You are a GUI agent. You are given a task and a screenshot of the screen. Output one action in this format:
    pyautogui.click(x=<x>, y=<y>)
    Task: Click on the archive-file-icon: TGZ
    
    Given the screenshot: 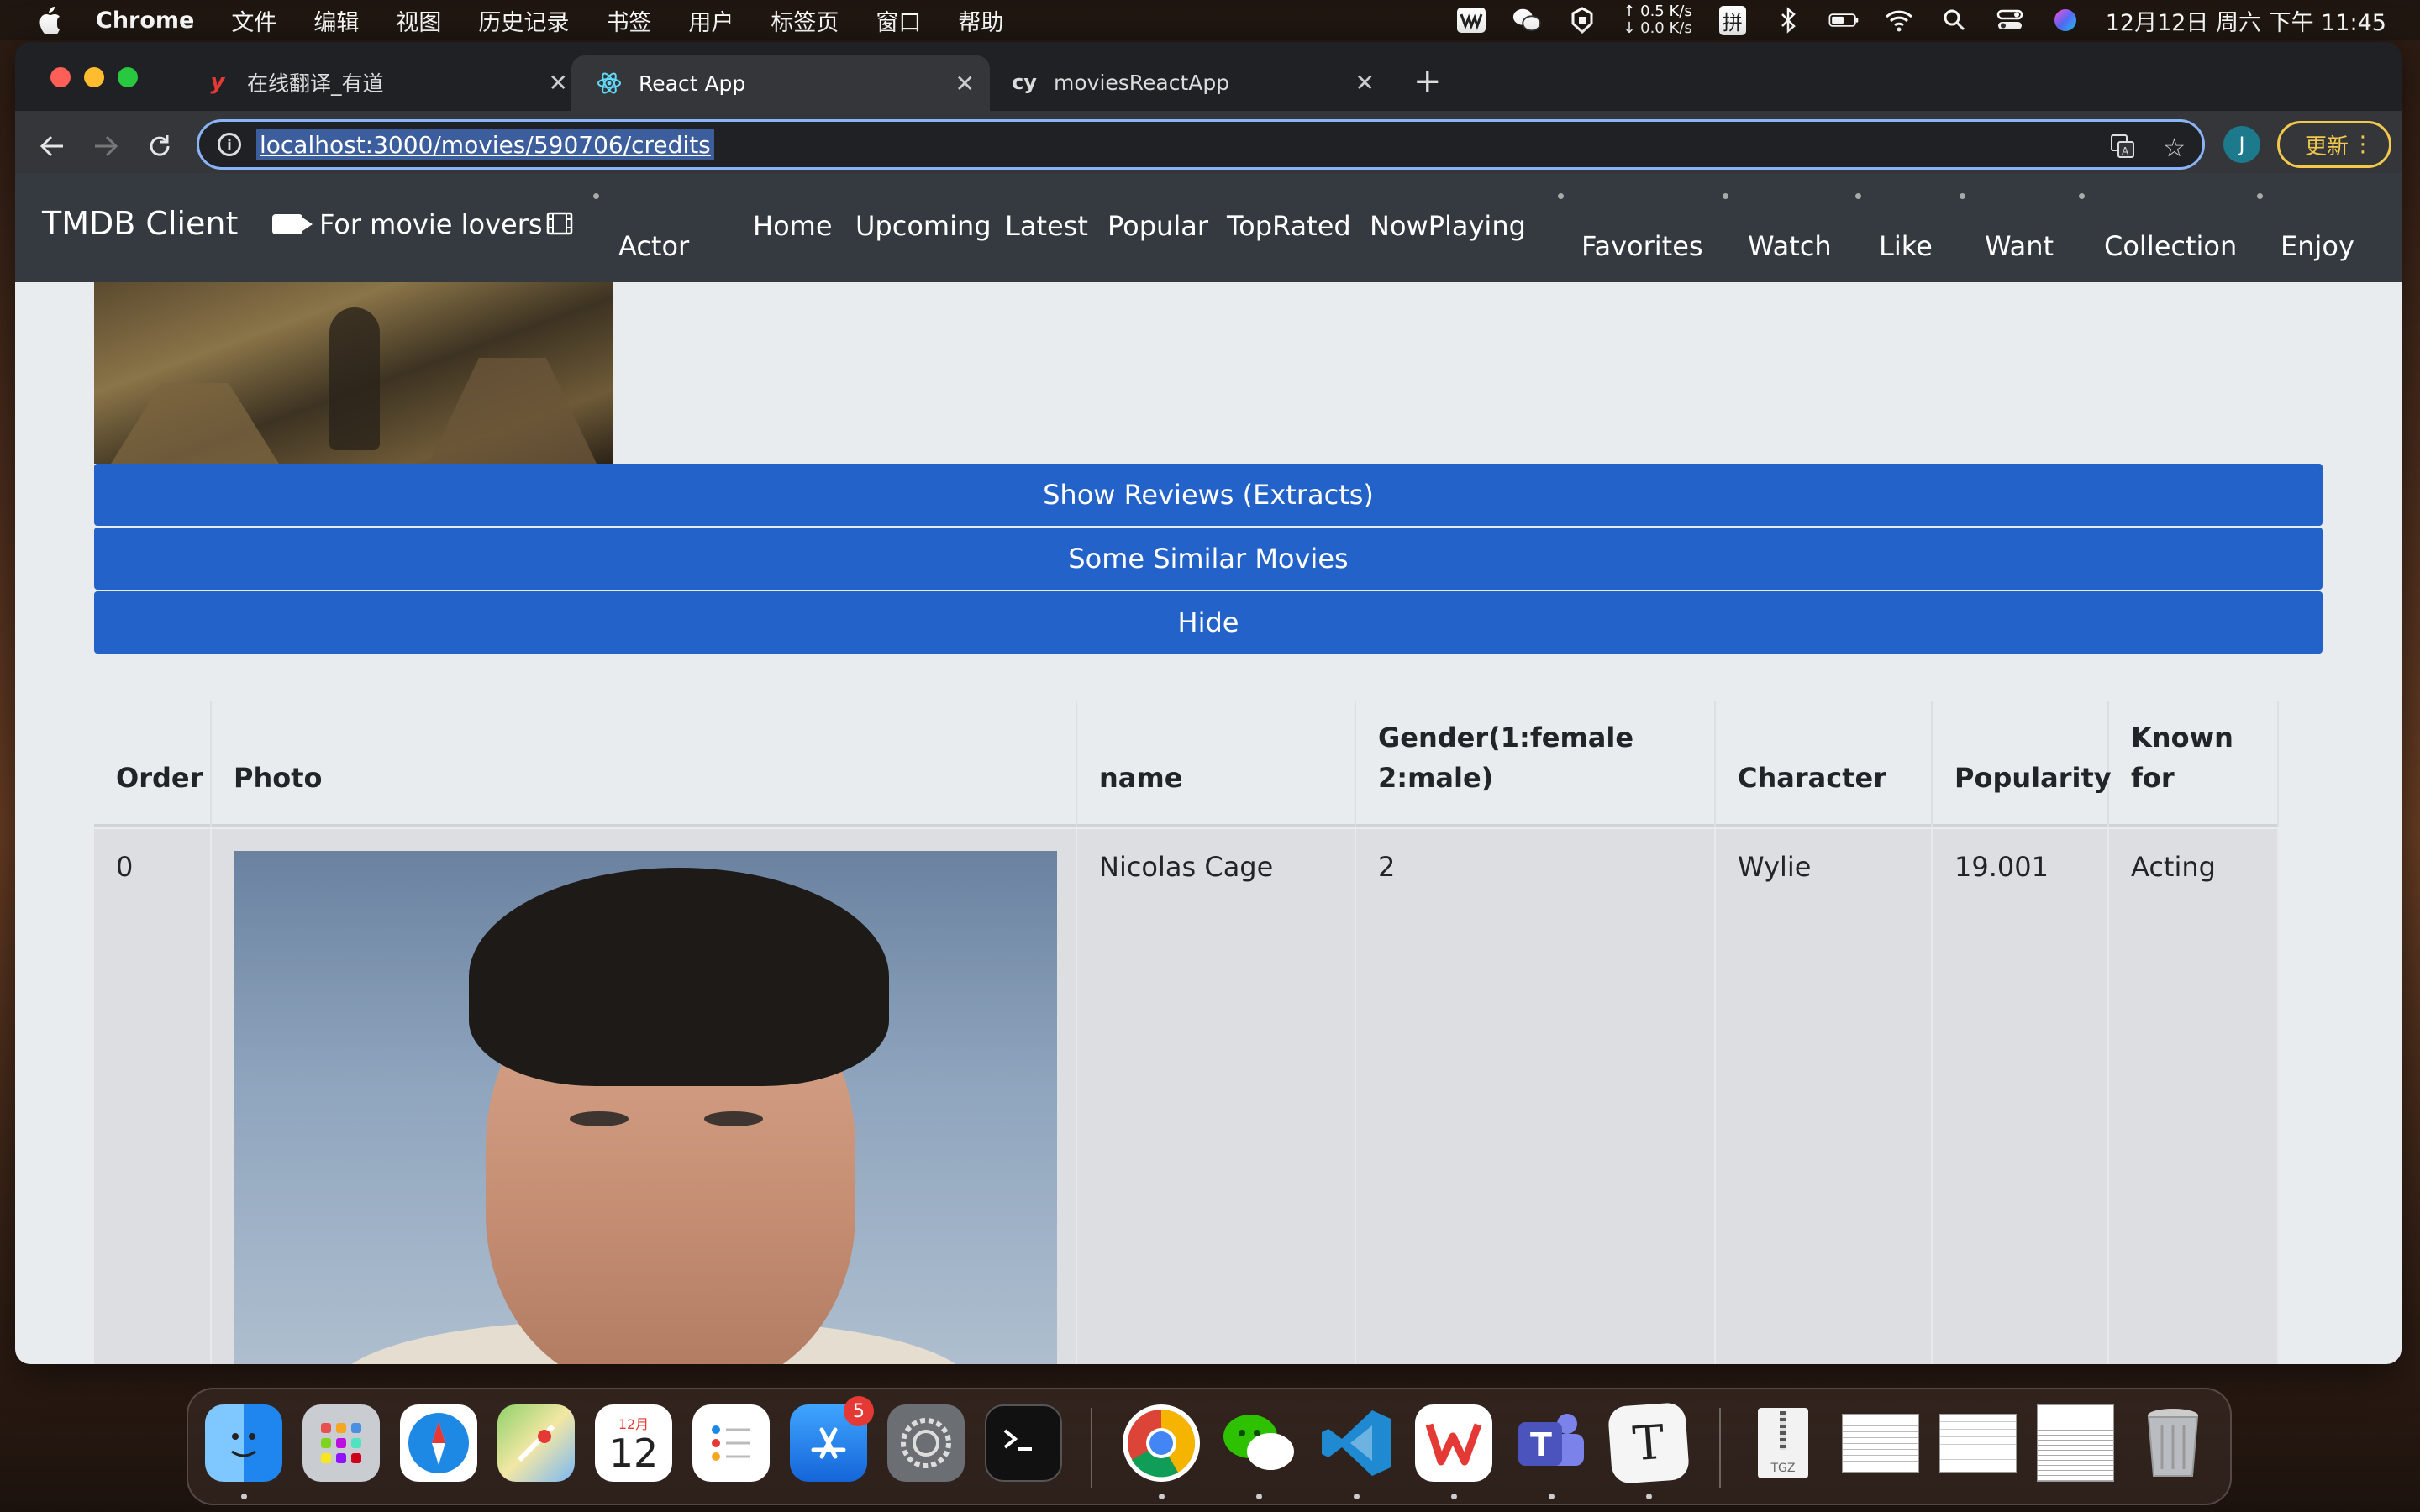 What is the action you would take?
    pyautogui.click(x=1783, y=1443)
    